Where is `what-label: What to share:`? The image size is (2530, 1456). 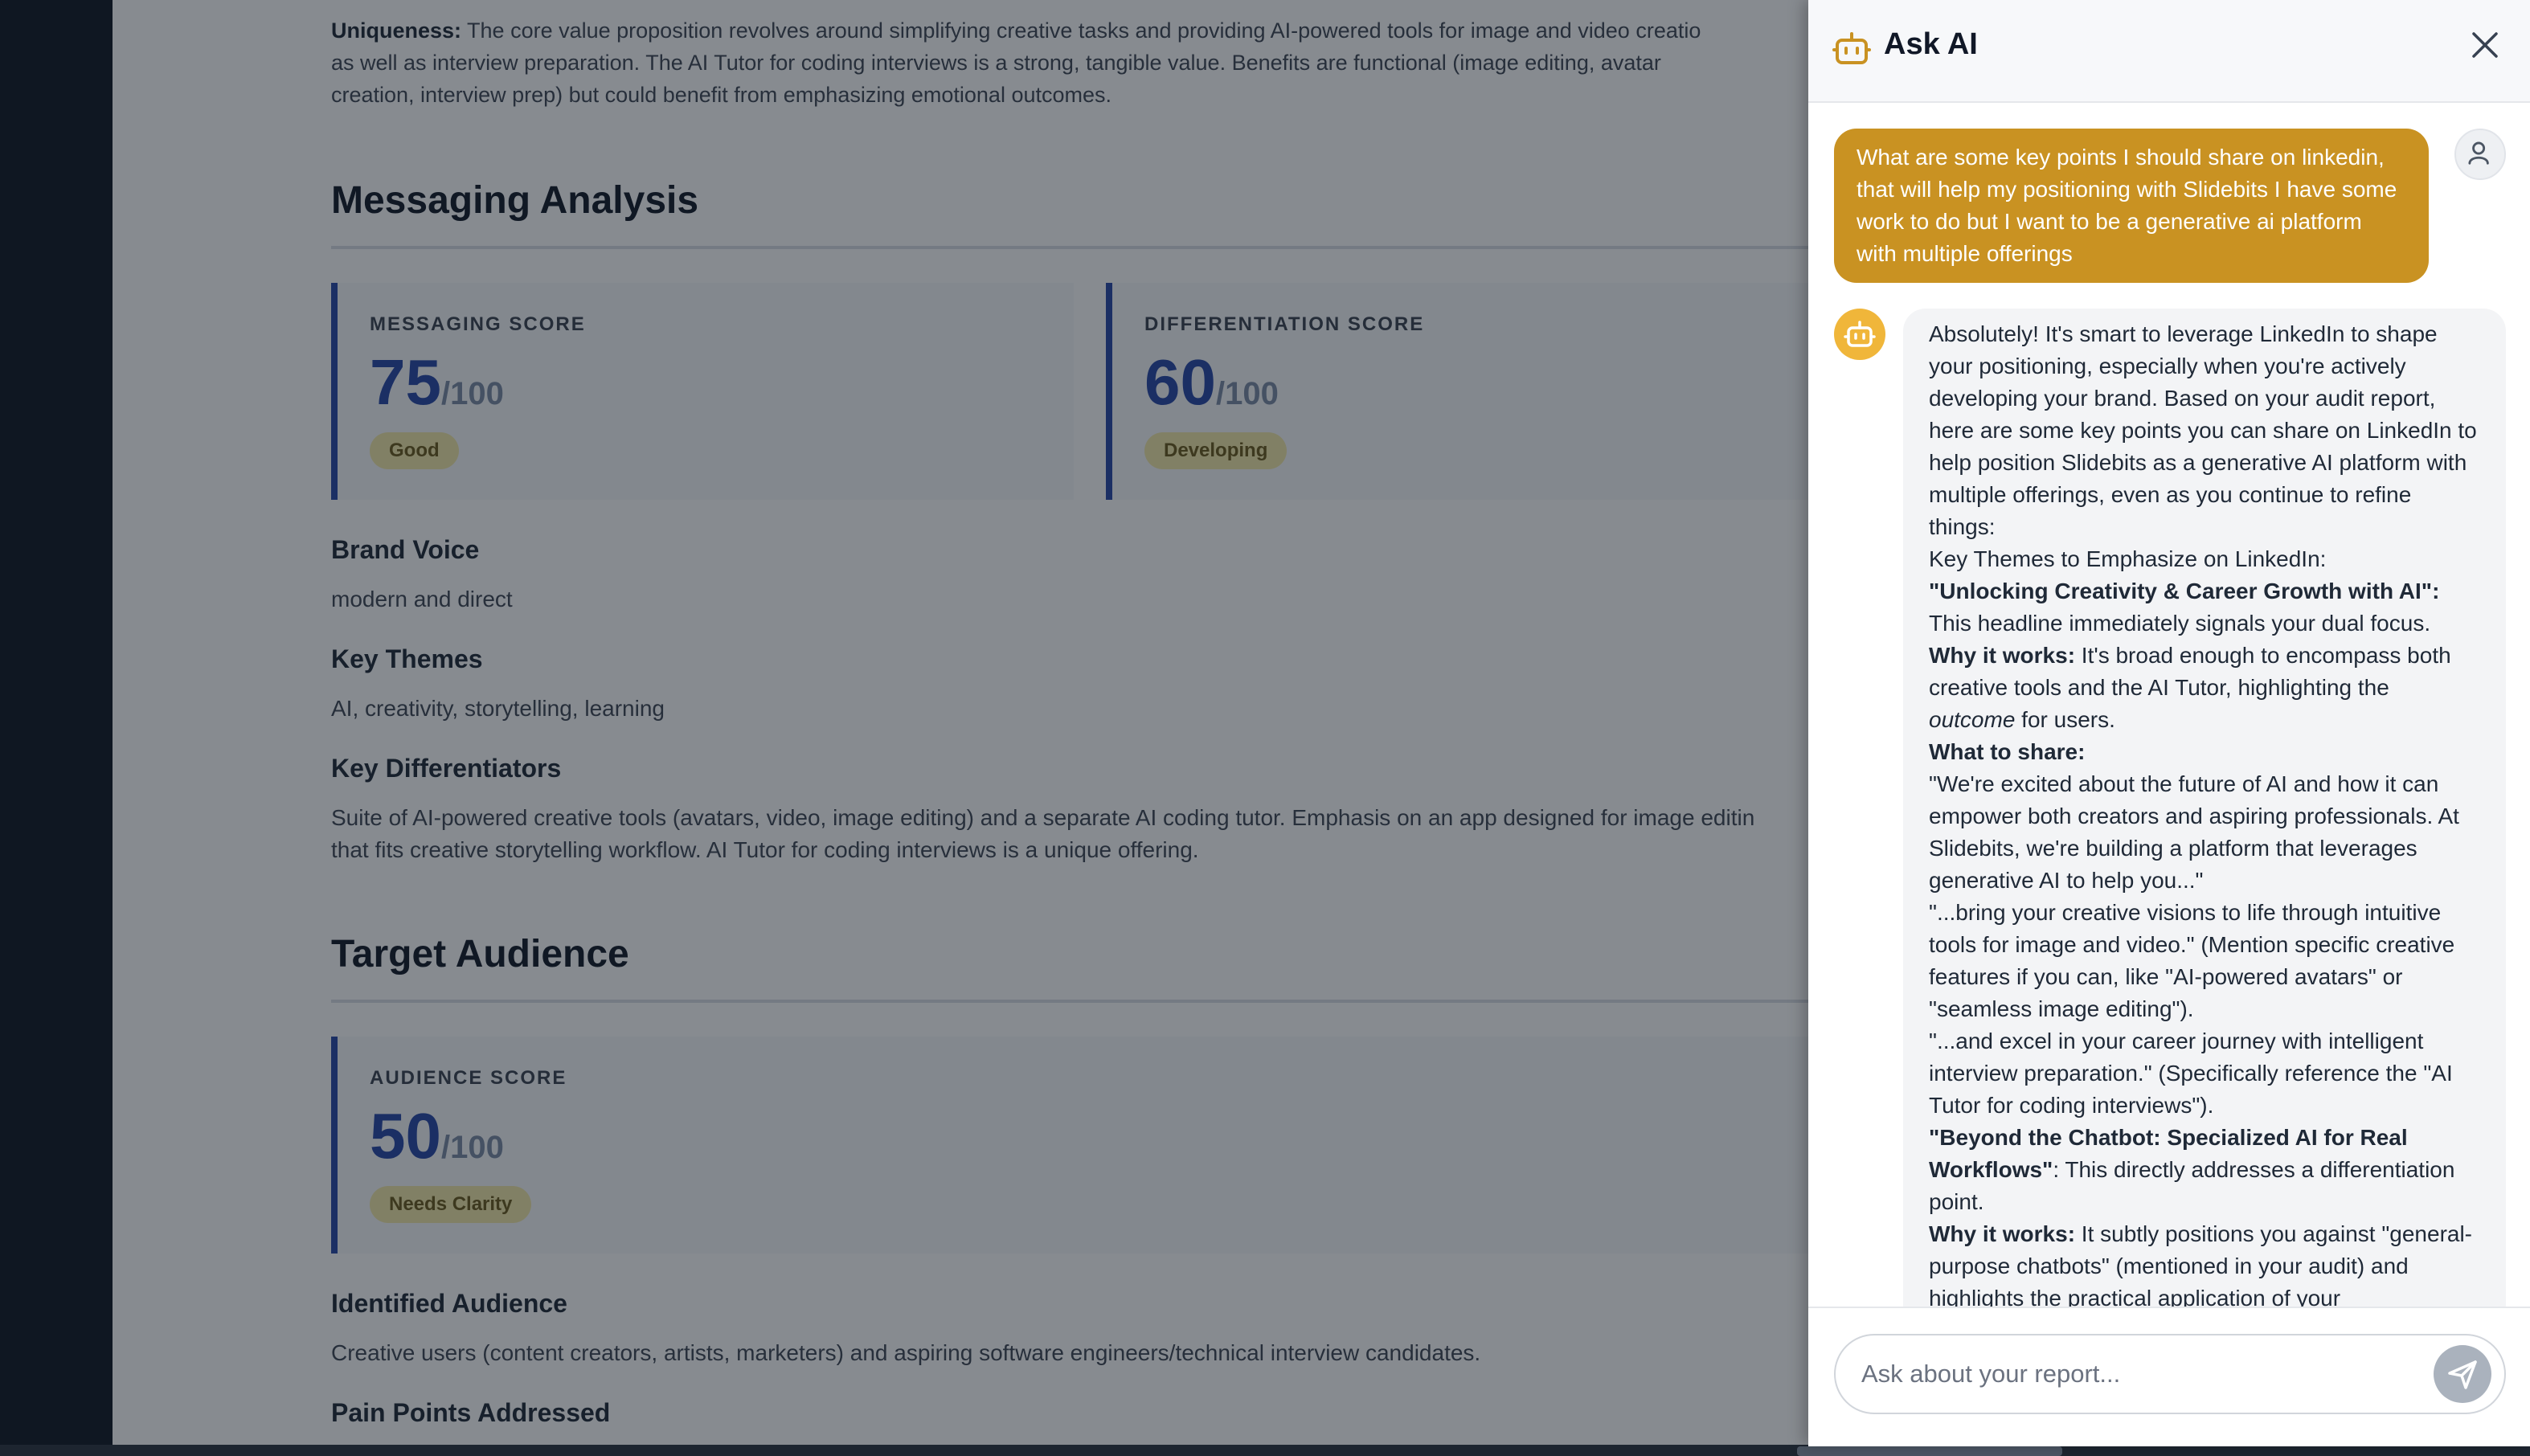
what-label: What to share: is located at coordinates (2007, 751).